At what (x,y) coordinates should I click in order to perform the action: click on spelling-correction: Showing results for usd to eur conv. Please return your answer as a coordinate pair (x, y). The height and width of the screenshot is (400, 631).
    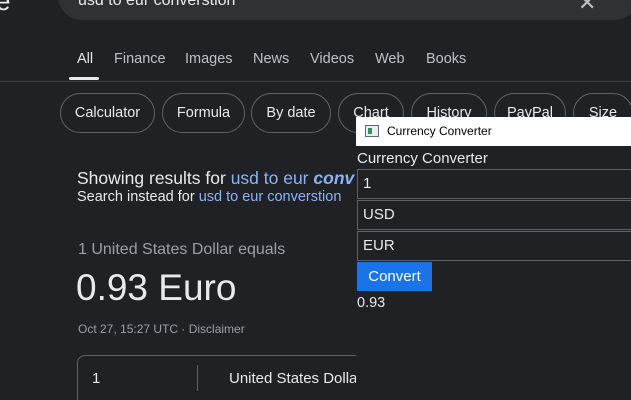
    Looking at the image, I should click on (215, 178).